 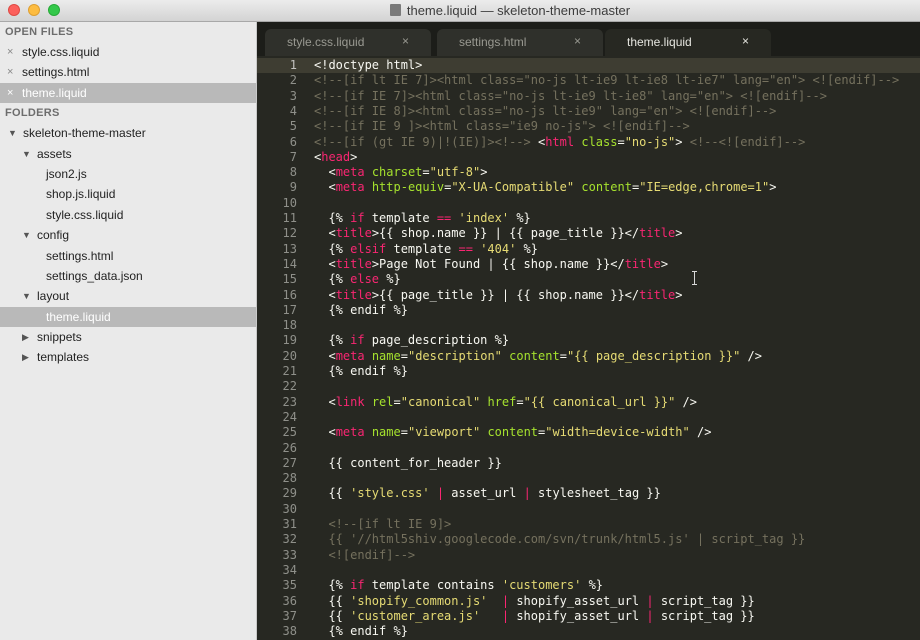 What do you see at coordinates (588, 448) in the screenshot?
I see `code-line: 26` at bounding box center [588, 448].